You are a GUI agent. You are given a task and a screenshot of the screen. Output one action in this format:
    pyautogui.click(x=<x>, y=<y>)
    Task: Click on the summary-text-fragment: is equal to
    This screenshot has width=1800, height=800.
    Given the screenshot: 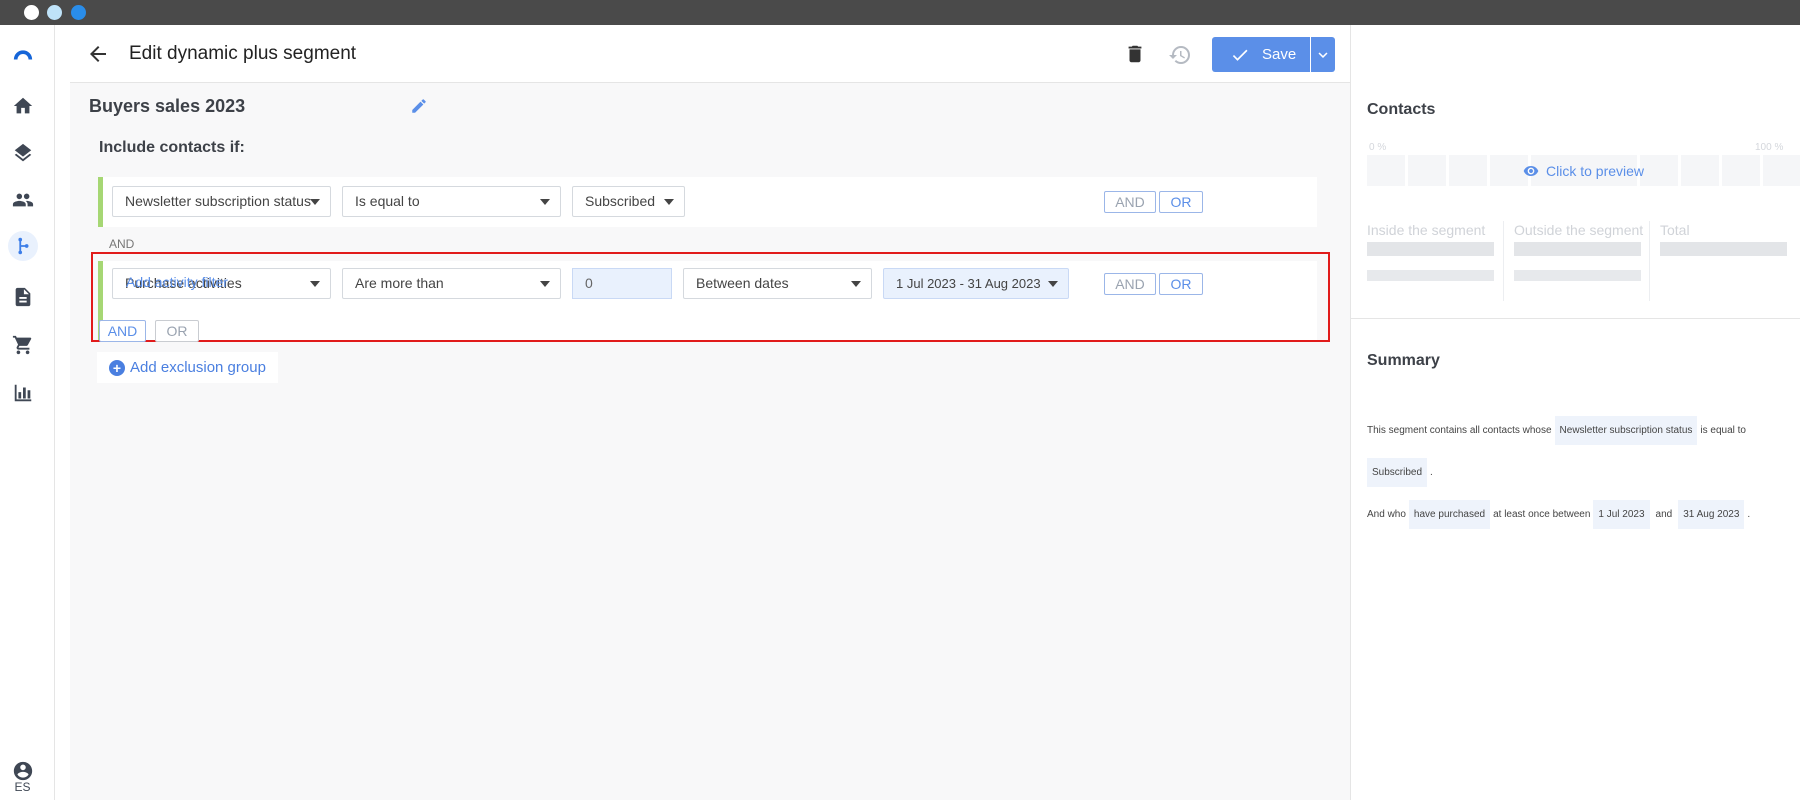 What is the action you would take?
    pyautogui.click(x=1723, y=430)
    